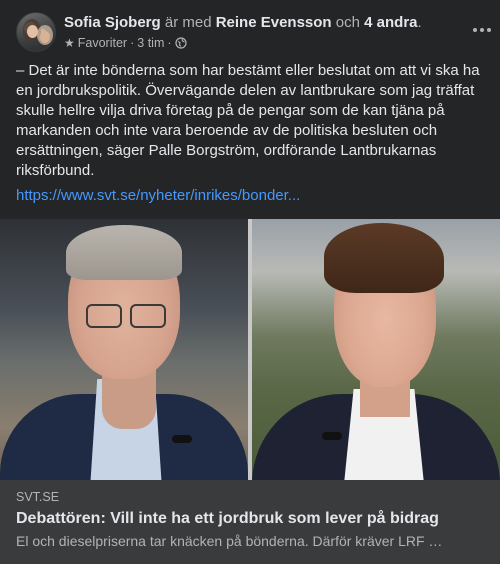 The height and width of the screenshot is (564, 500). Describe the element at coordinates (475, 30) in the screenshot. I see `more-horizontal-icon` at that location.